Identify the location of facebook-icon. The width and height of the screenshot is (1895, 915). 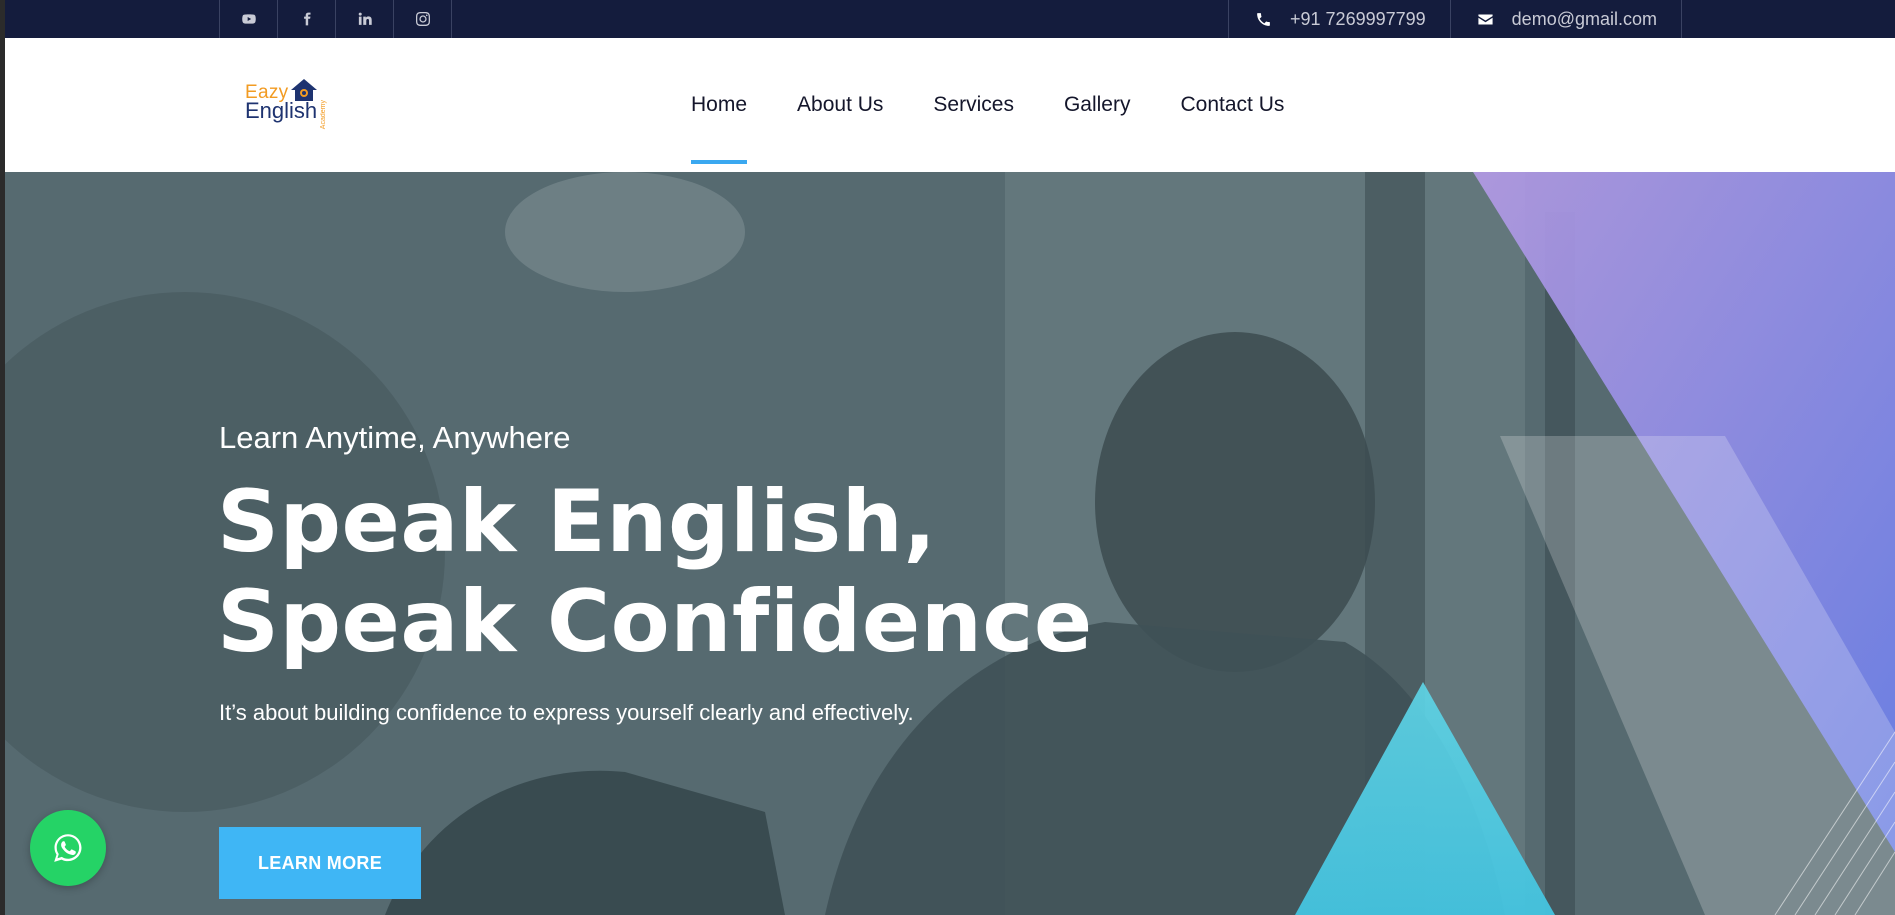
(306, 19).